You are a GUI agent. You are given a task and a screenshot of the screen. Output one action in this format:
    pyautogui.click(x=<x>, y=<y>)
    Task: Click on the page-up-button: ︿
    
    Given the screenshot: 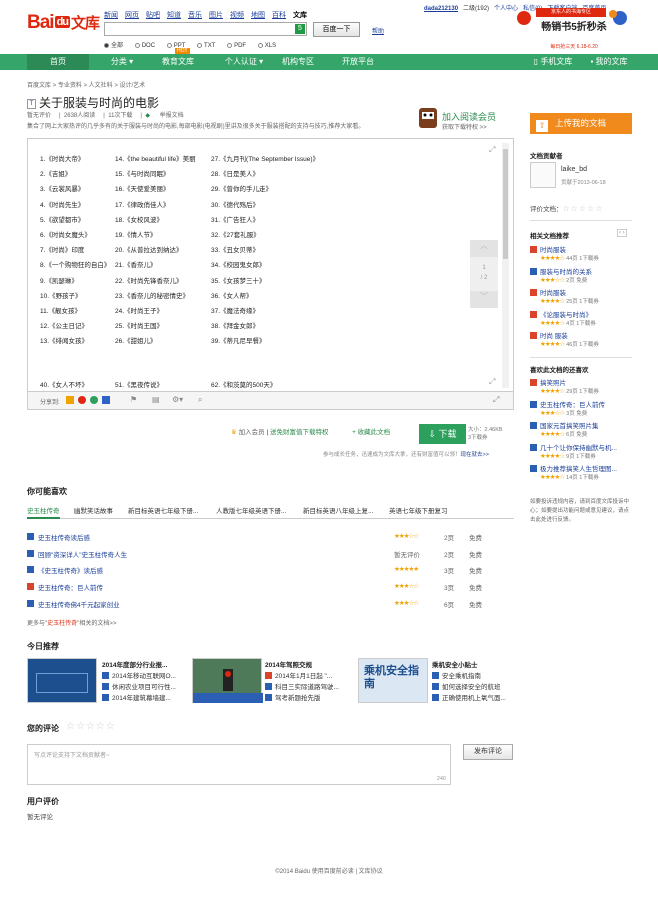 What is the action you would take?
    pyautogui.click(x=484, y=248)
    